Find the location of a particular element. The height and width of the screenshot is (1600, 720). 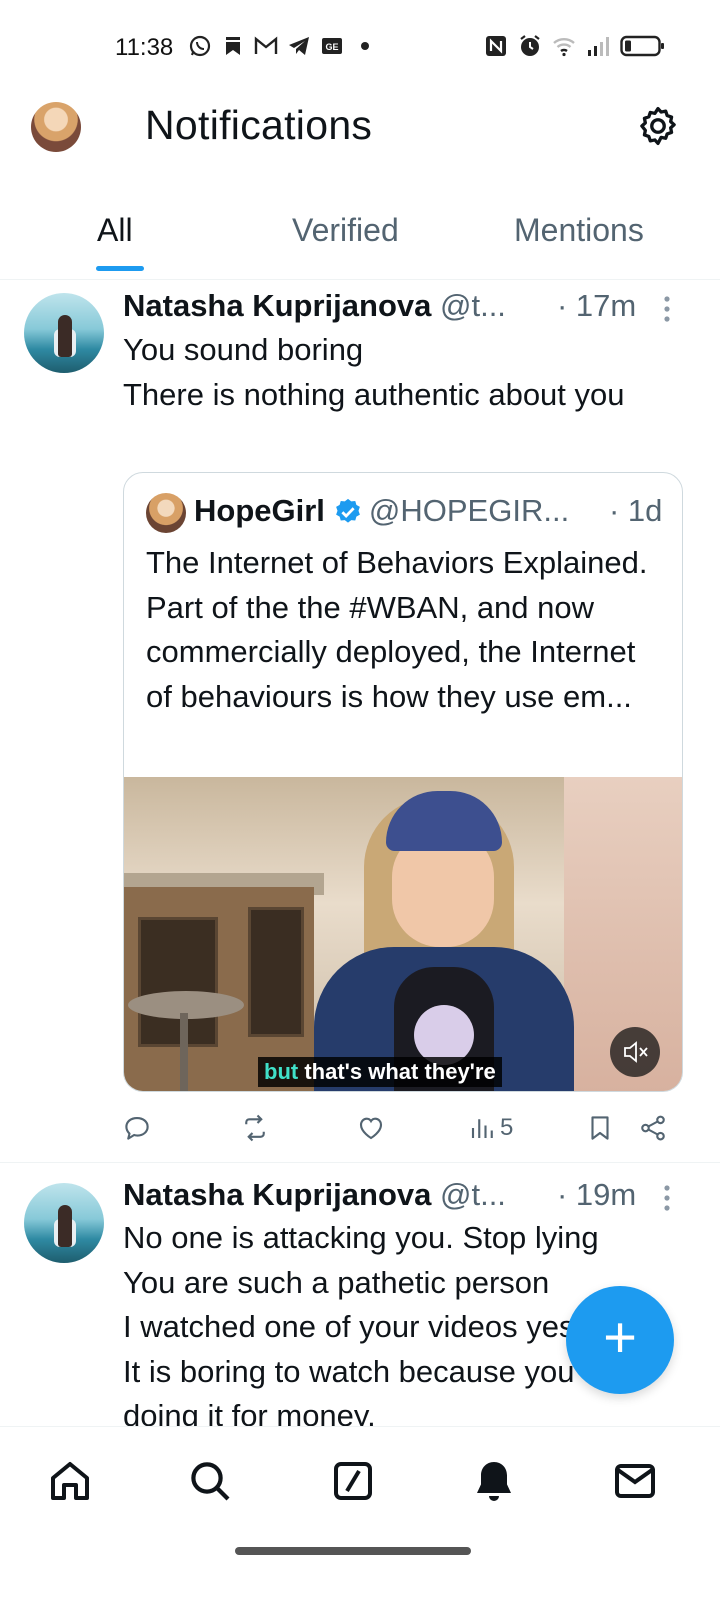

search-icon is located at coordinates (210, 1481).